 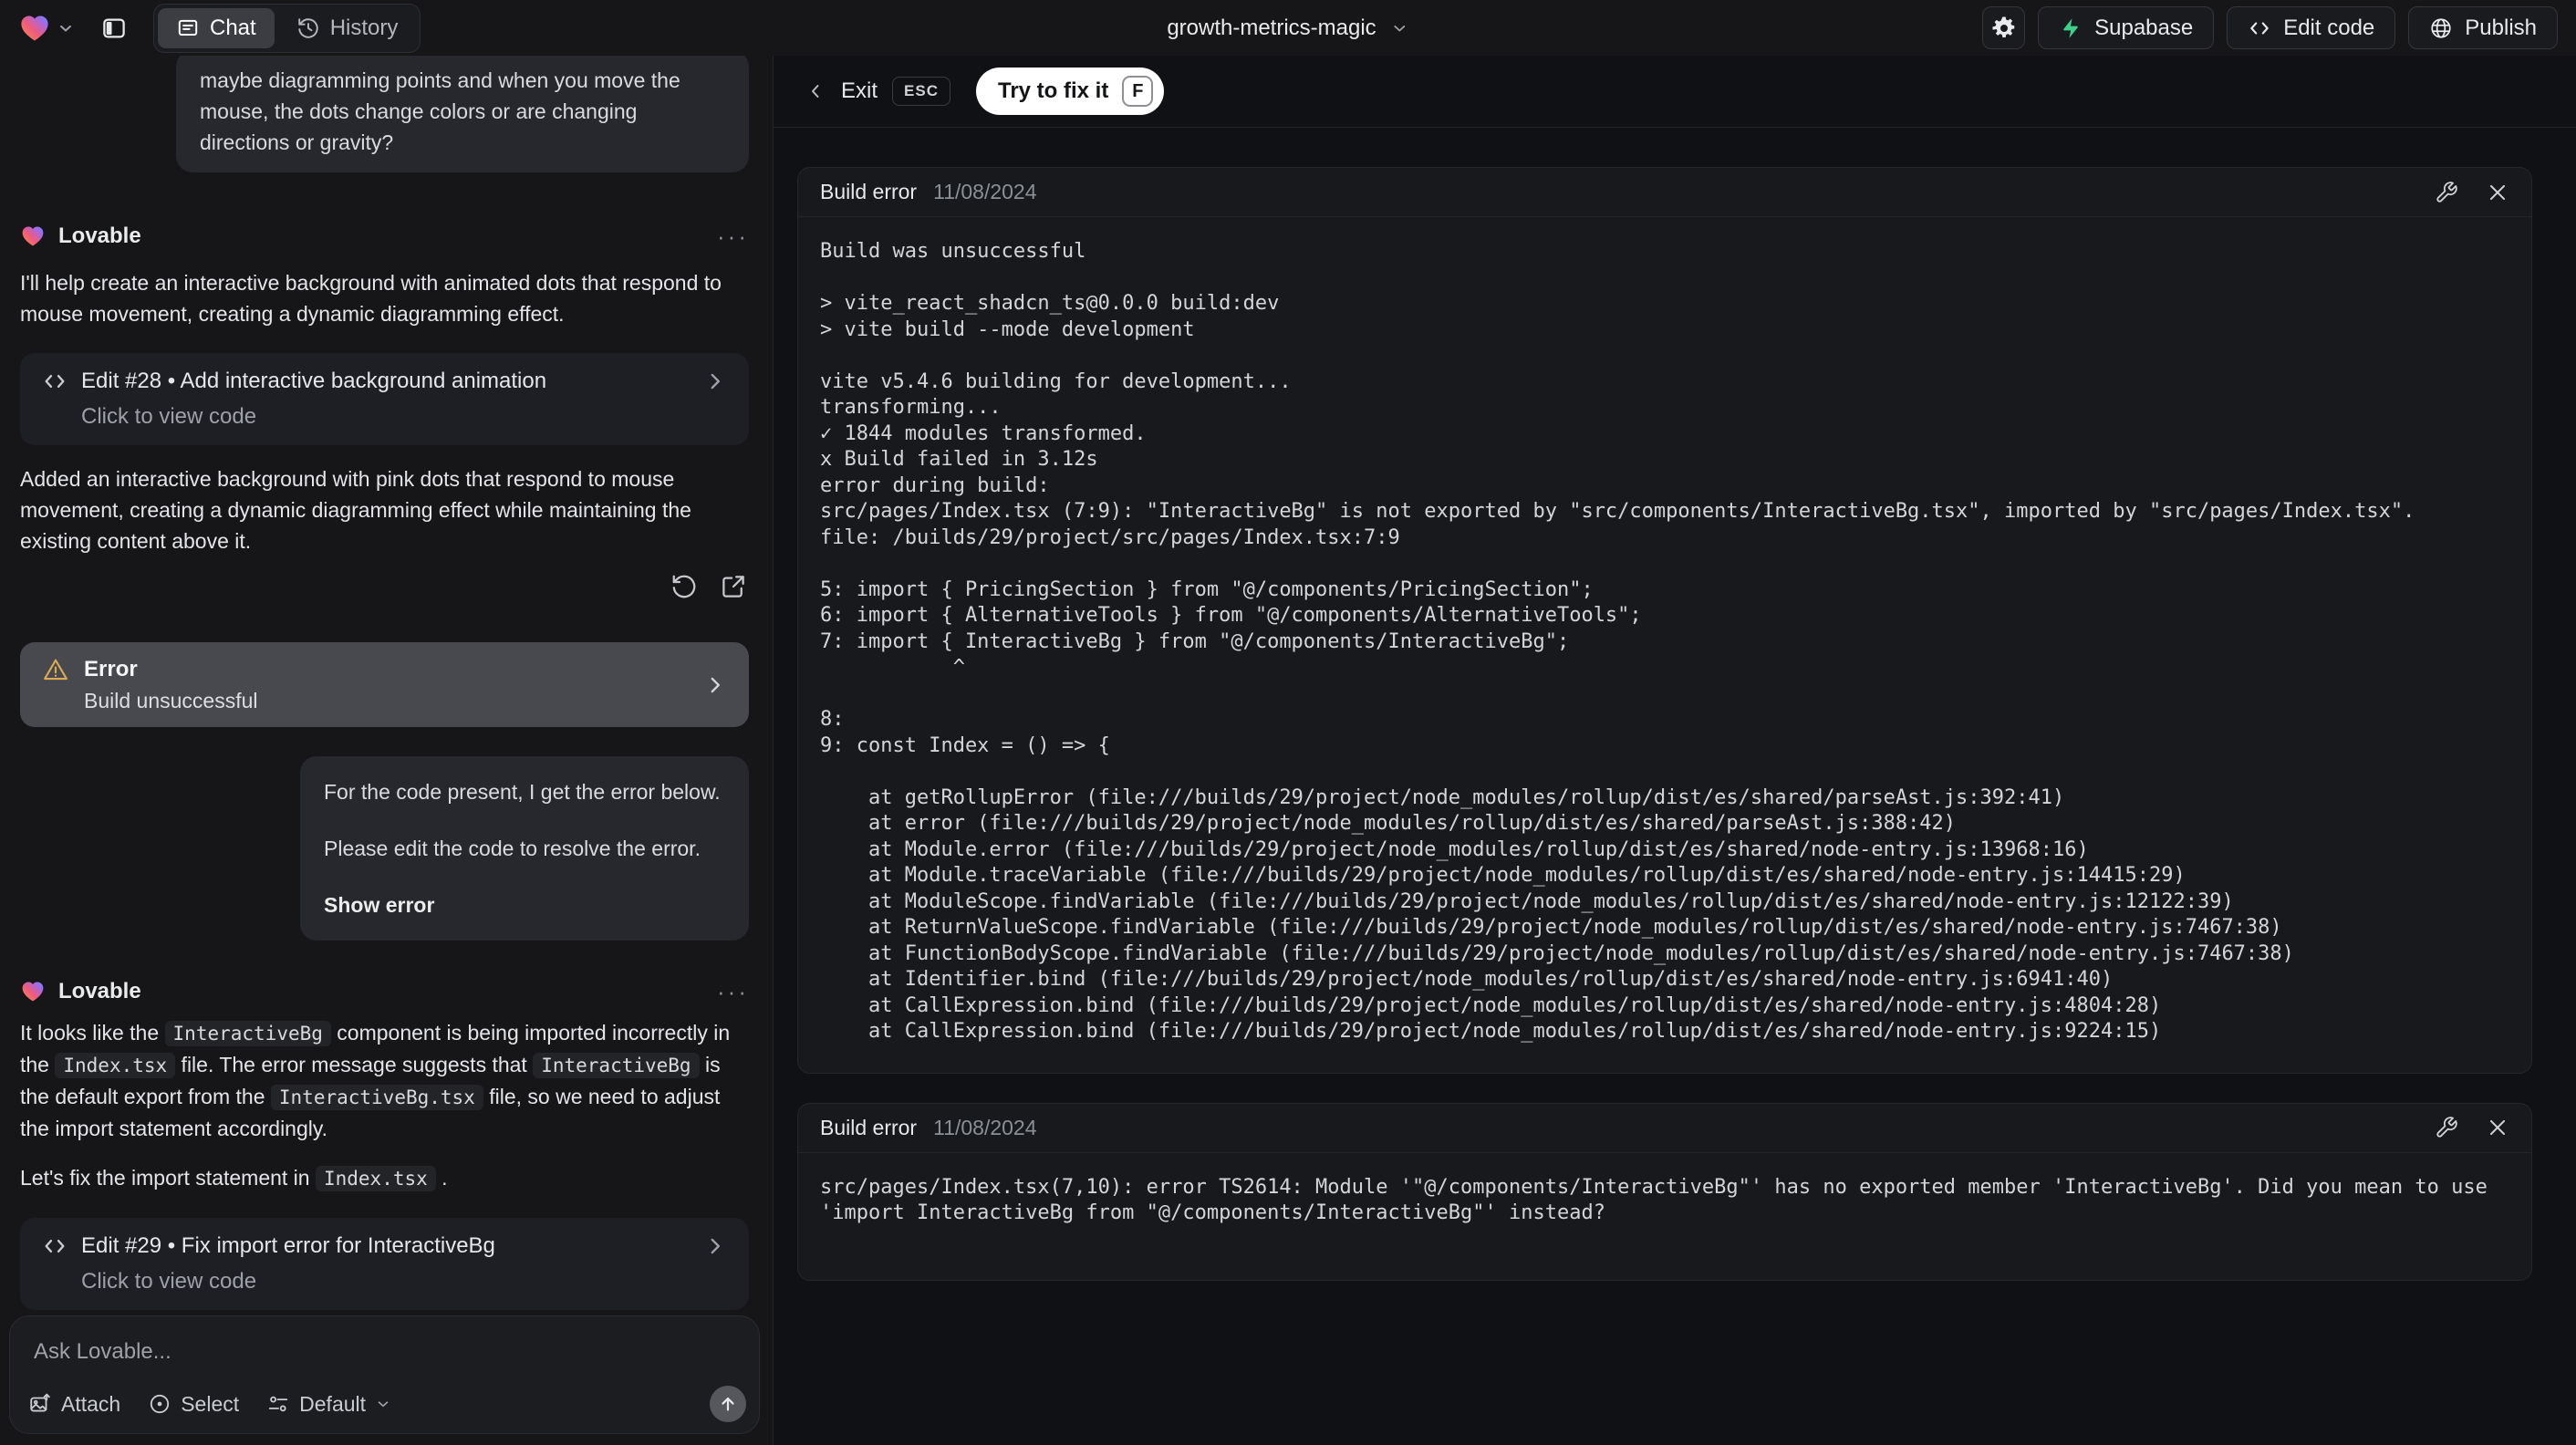 I want to click on error-card-title: Error, so click(x=111, y=669).